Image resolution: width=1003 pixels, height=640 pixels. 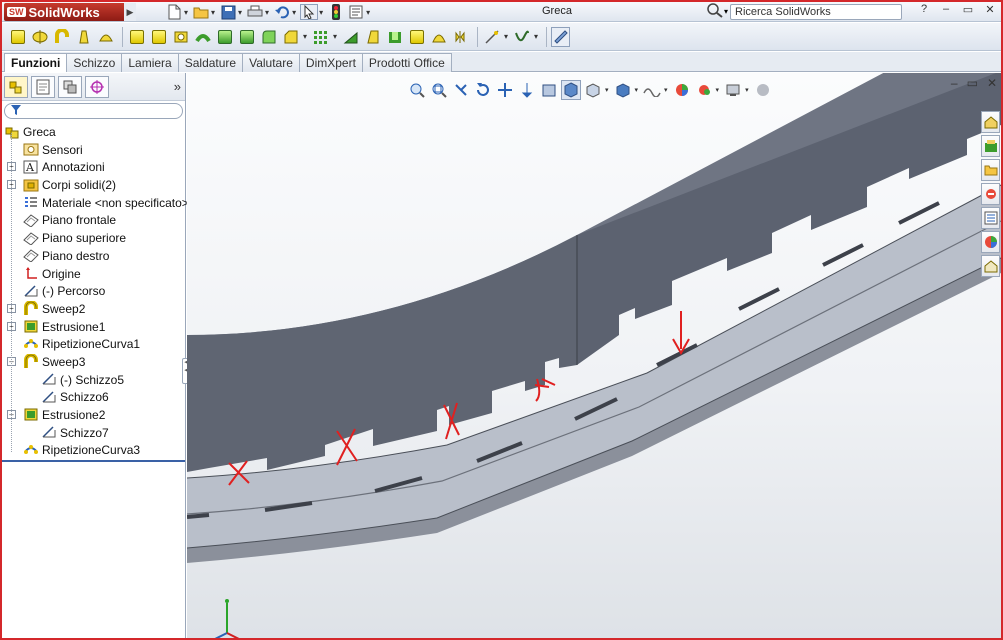 I want to click on zoom-to-area-icon, so click(x=439, y=90).